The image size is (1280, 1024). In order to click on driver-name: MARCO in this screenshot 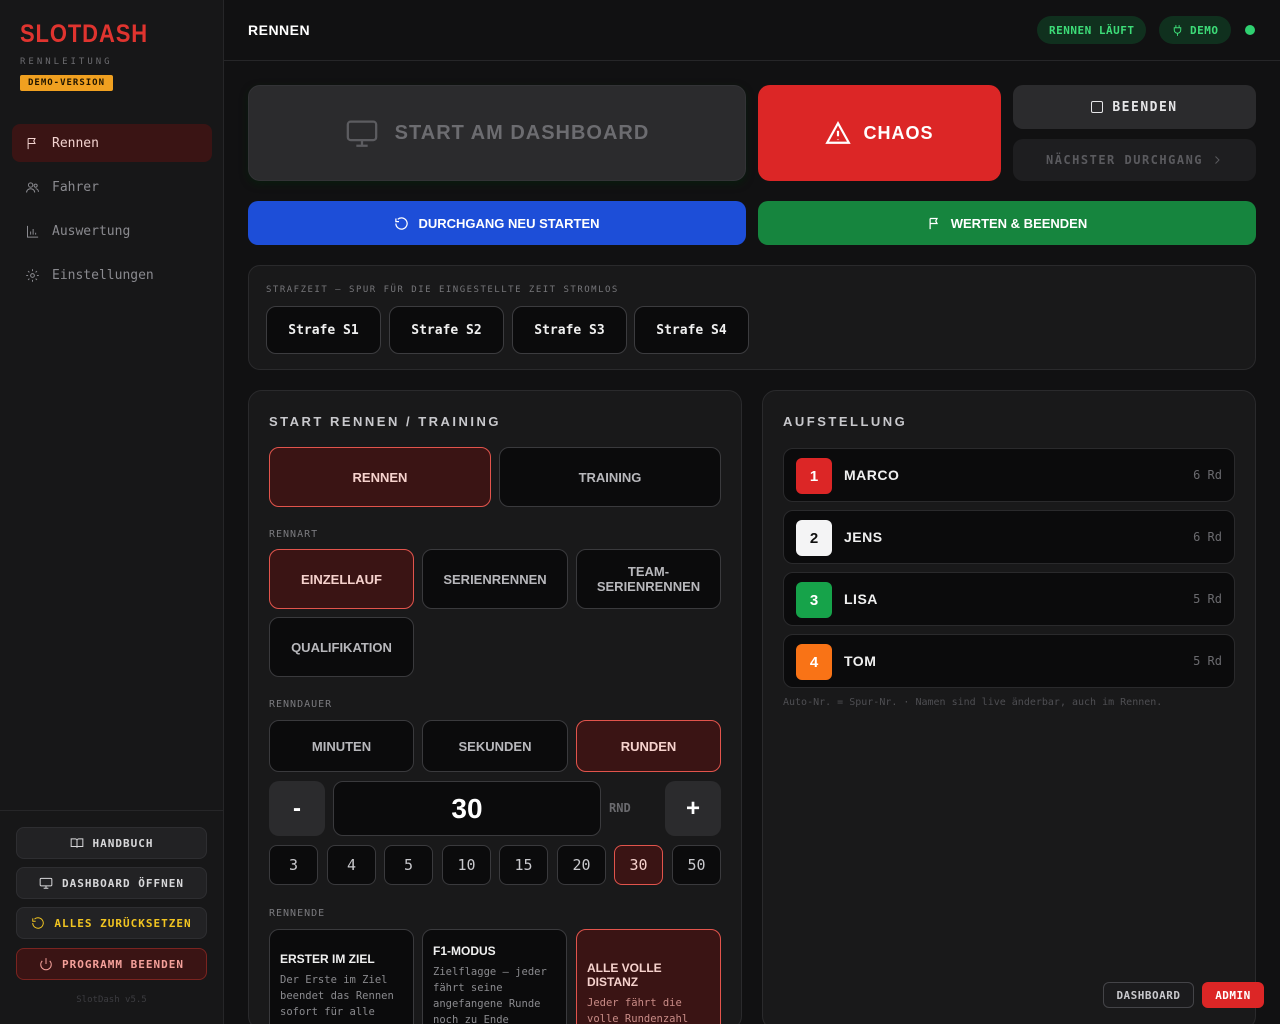, I will do `click(871, 475)`.